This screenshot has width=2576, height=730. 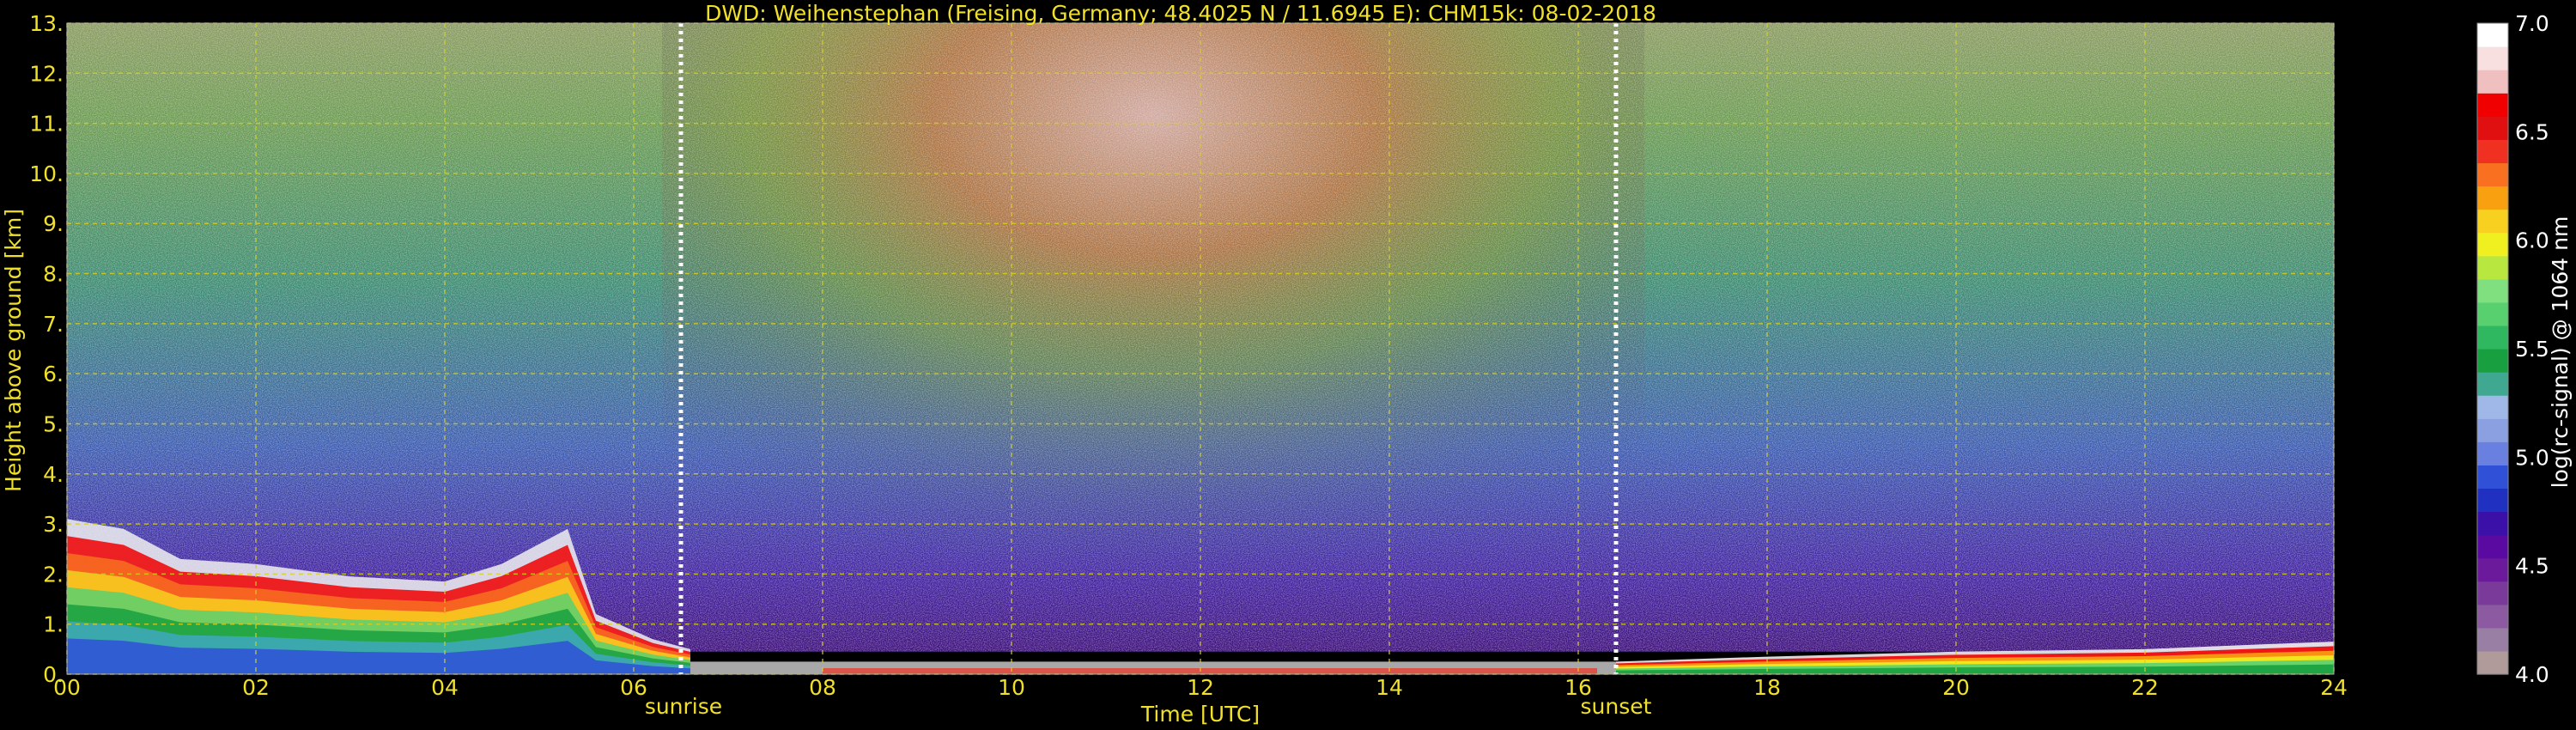 What do you see at coordinates (2532, 566) in the screenshot?
I see `colorbar-tick-label: 4.5` at bounding box center [2532, 566].